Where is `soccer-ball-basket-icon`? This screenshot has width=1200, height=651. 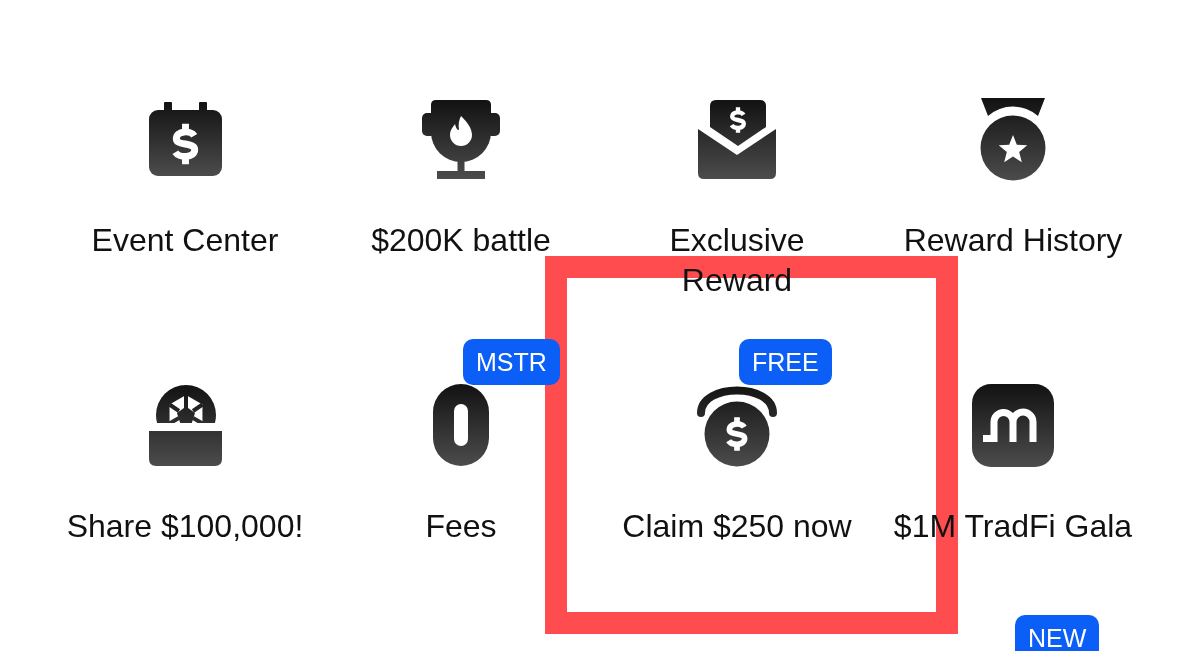 soccer-ball-basket-icon is located at coordinates (185, 425).